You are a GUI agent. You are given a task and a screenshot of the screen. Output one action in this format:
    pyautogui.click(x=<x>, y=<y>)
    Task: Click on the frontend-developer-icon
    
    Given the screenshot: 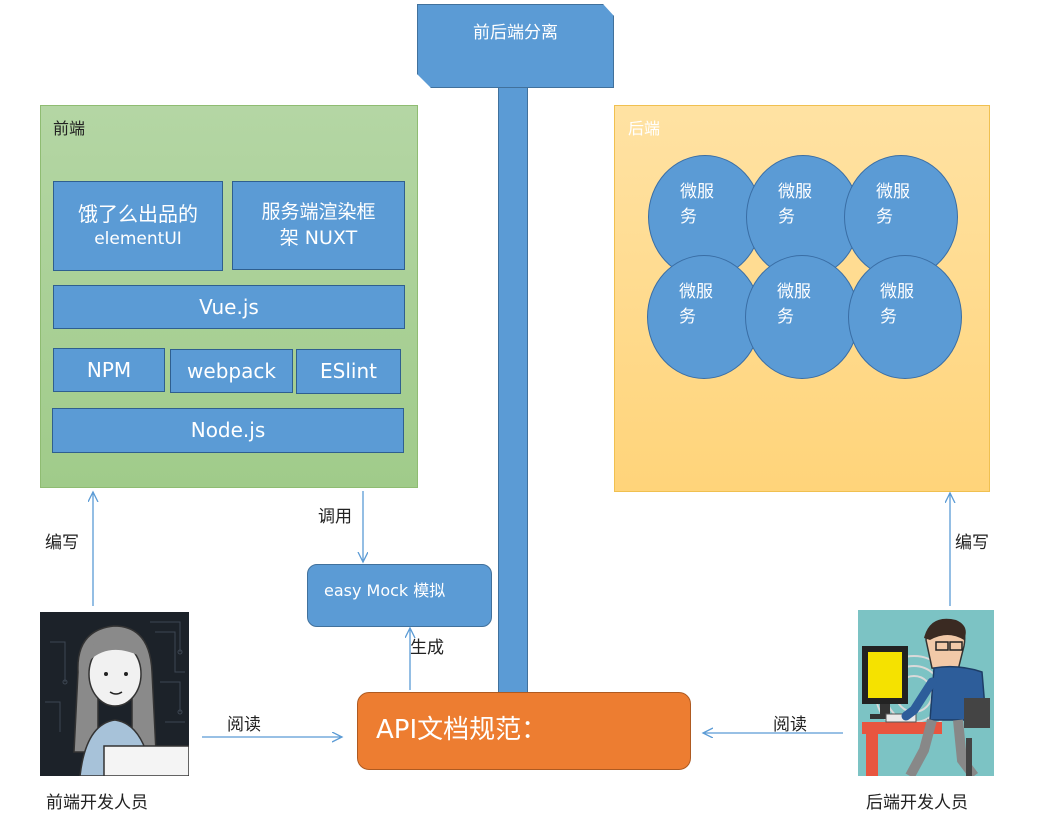 What is the action you would take?
    pyautogui.click(x=114, y=694)
    